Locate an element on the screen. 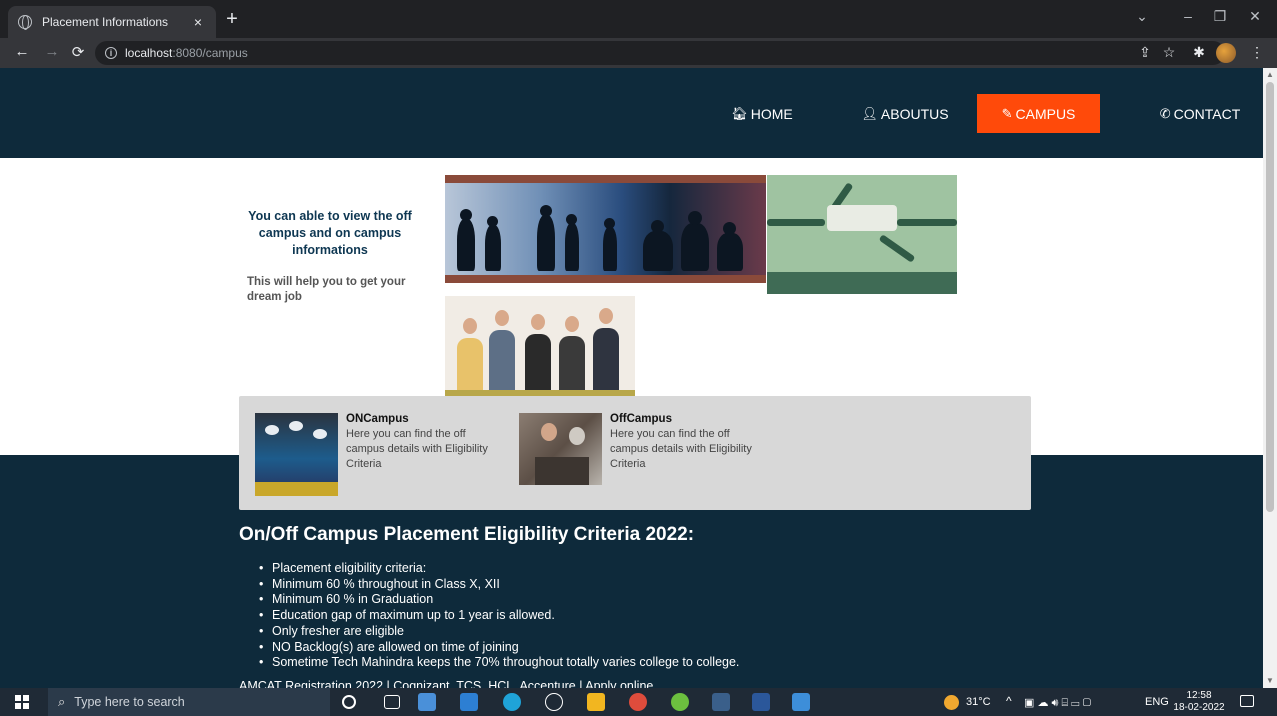 Image resolution: width=1277 pixels, height=716 pixels. weather-icon is located at coordinates (951, 702).